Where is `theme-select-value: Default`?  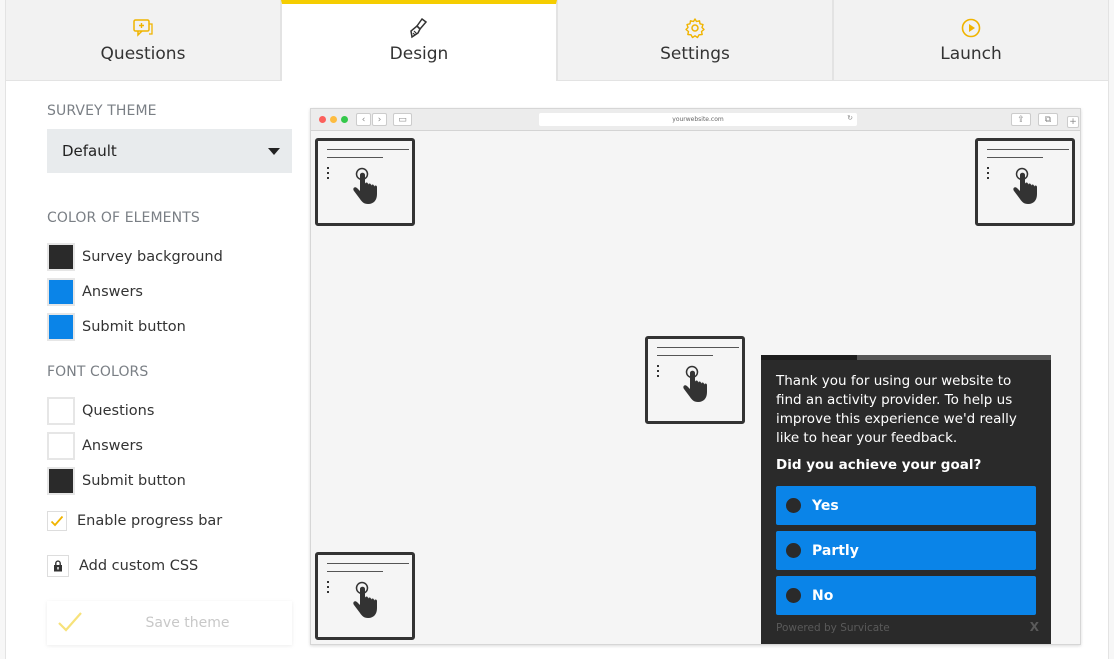 theme-select-value: Default is located at coordinates (89, 151).